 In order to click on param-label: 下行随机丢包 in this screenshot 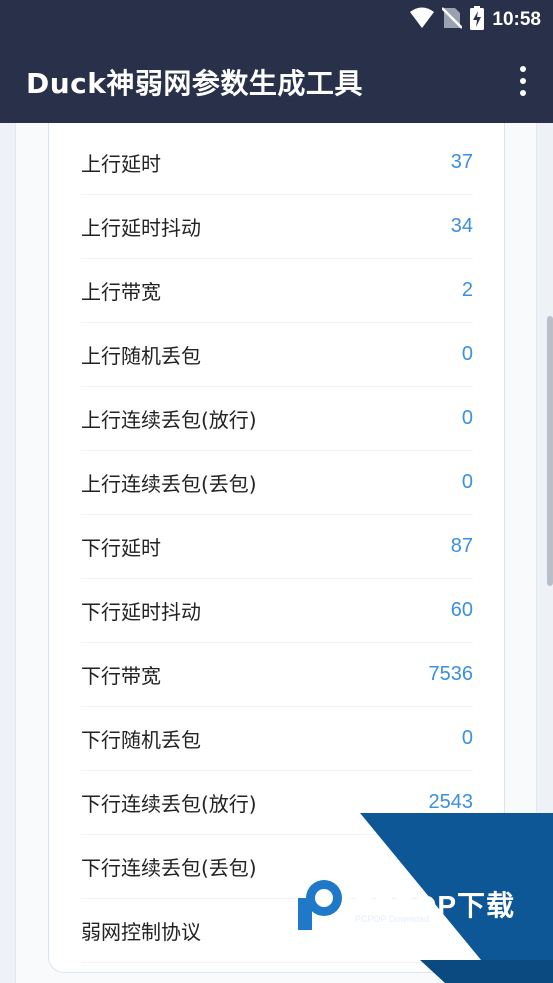, I will do `click(141, 740)`.